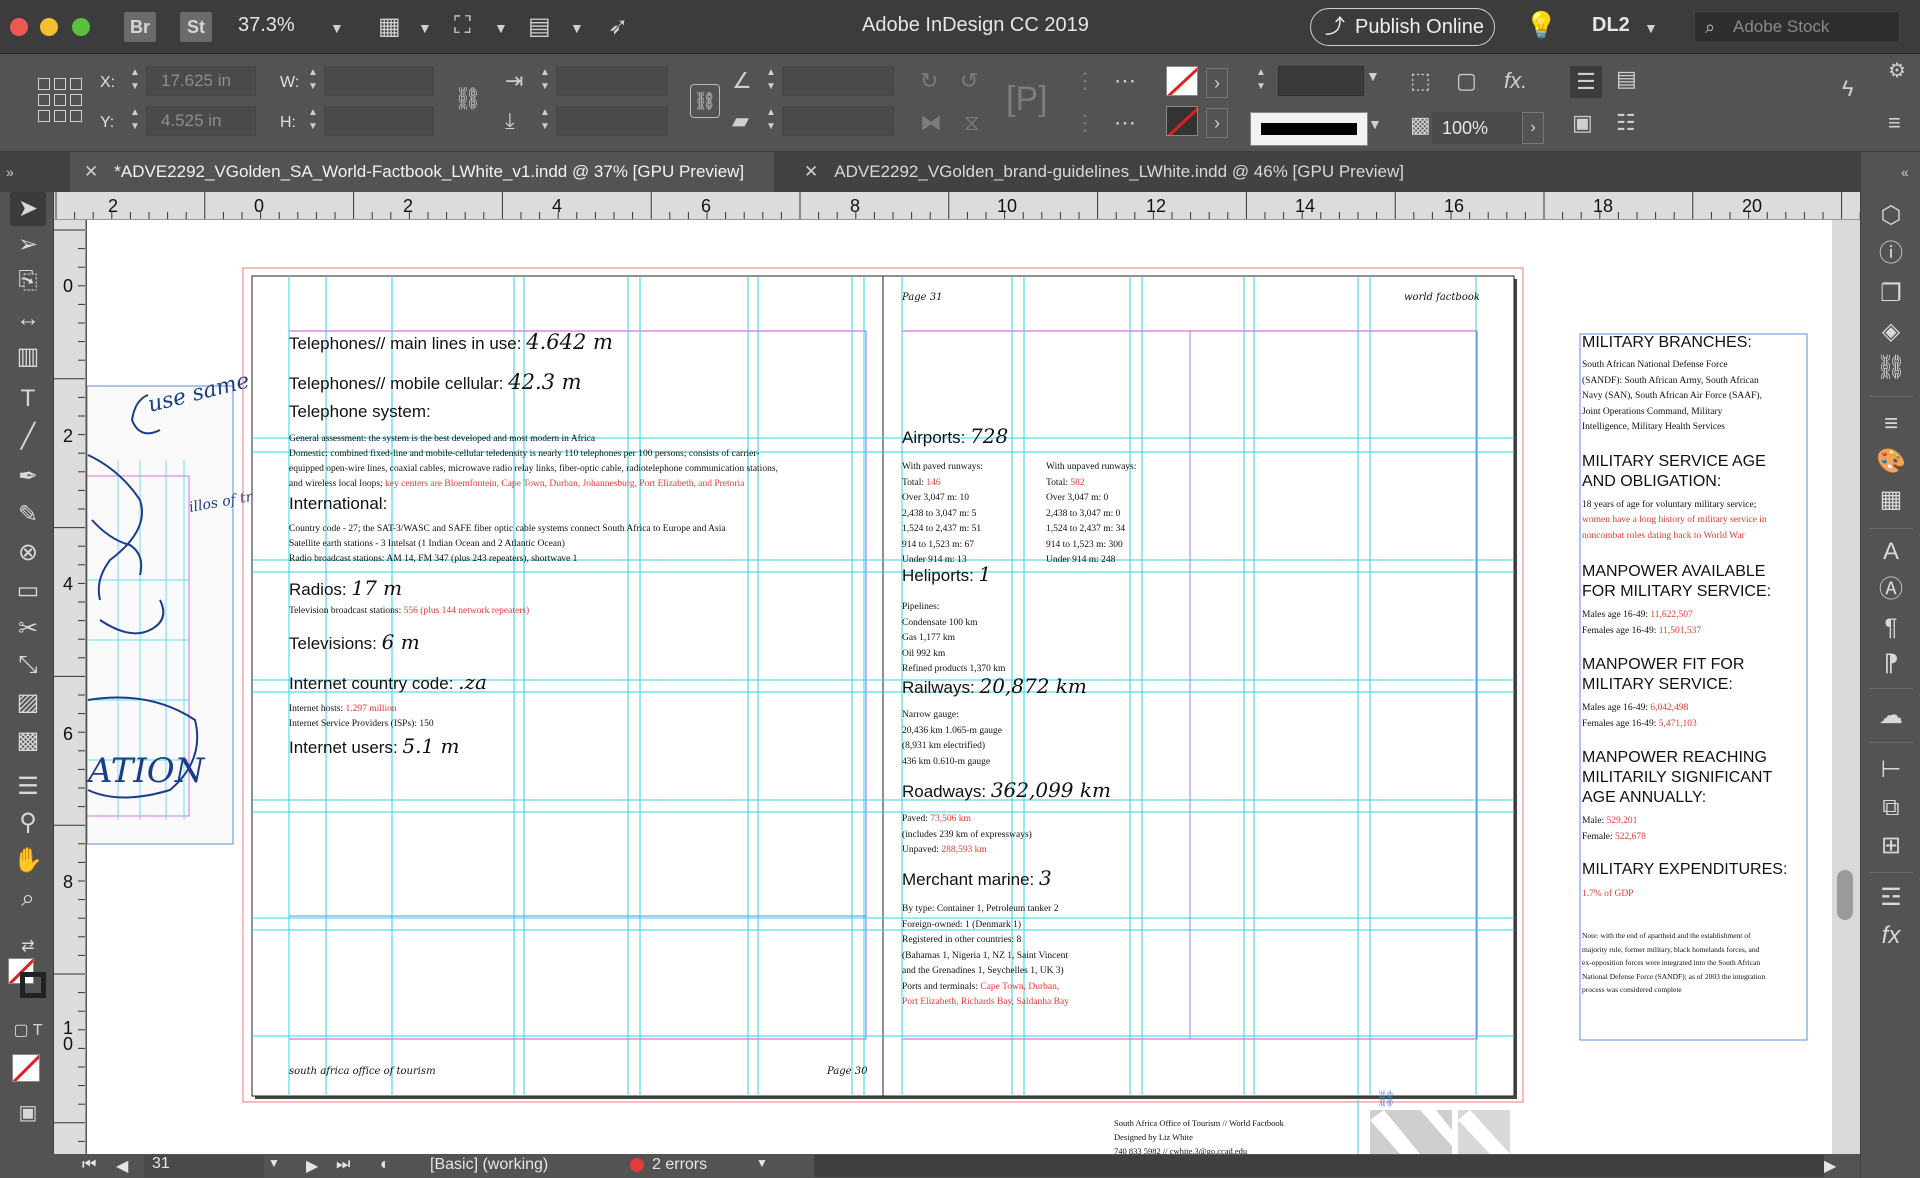  Describe the element at coordinates (1626, 123) in the screenshot. I see `align-center-icon: ☷` at that location.